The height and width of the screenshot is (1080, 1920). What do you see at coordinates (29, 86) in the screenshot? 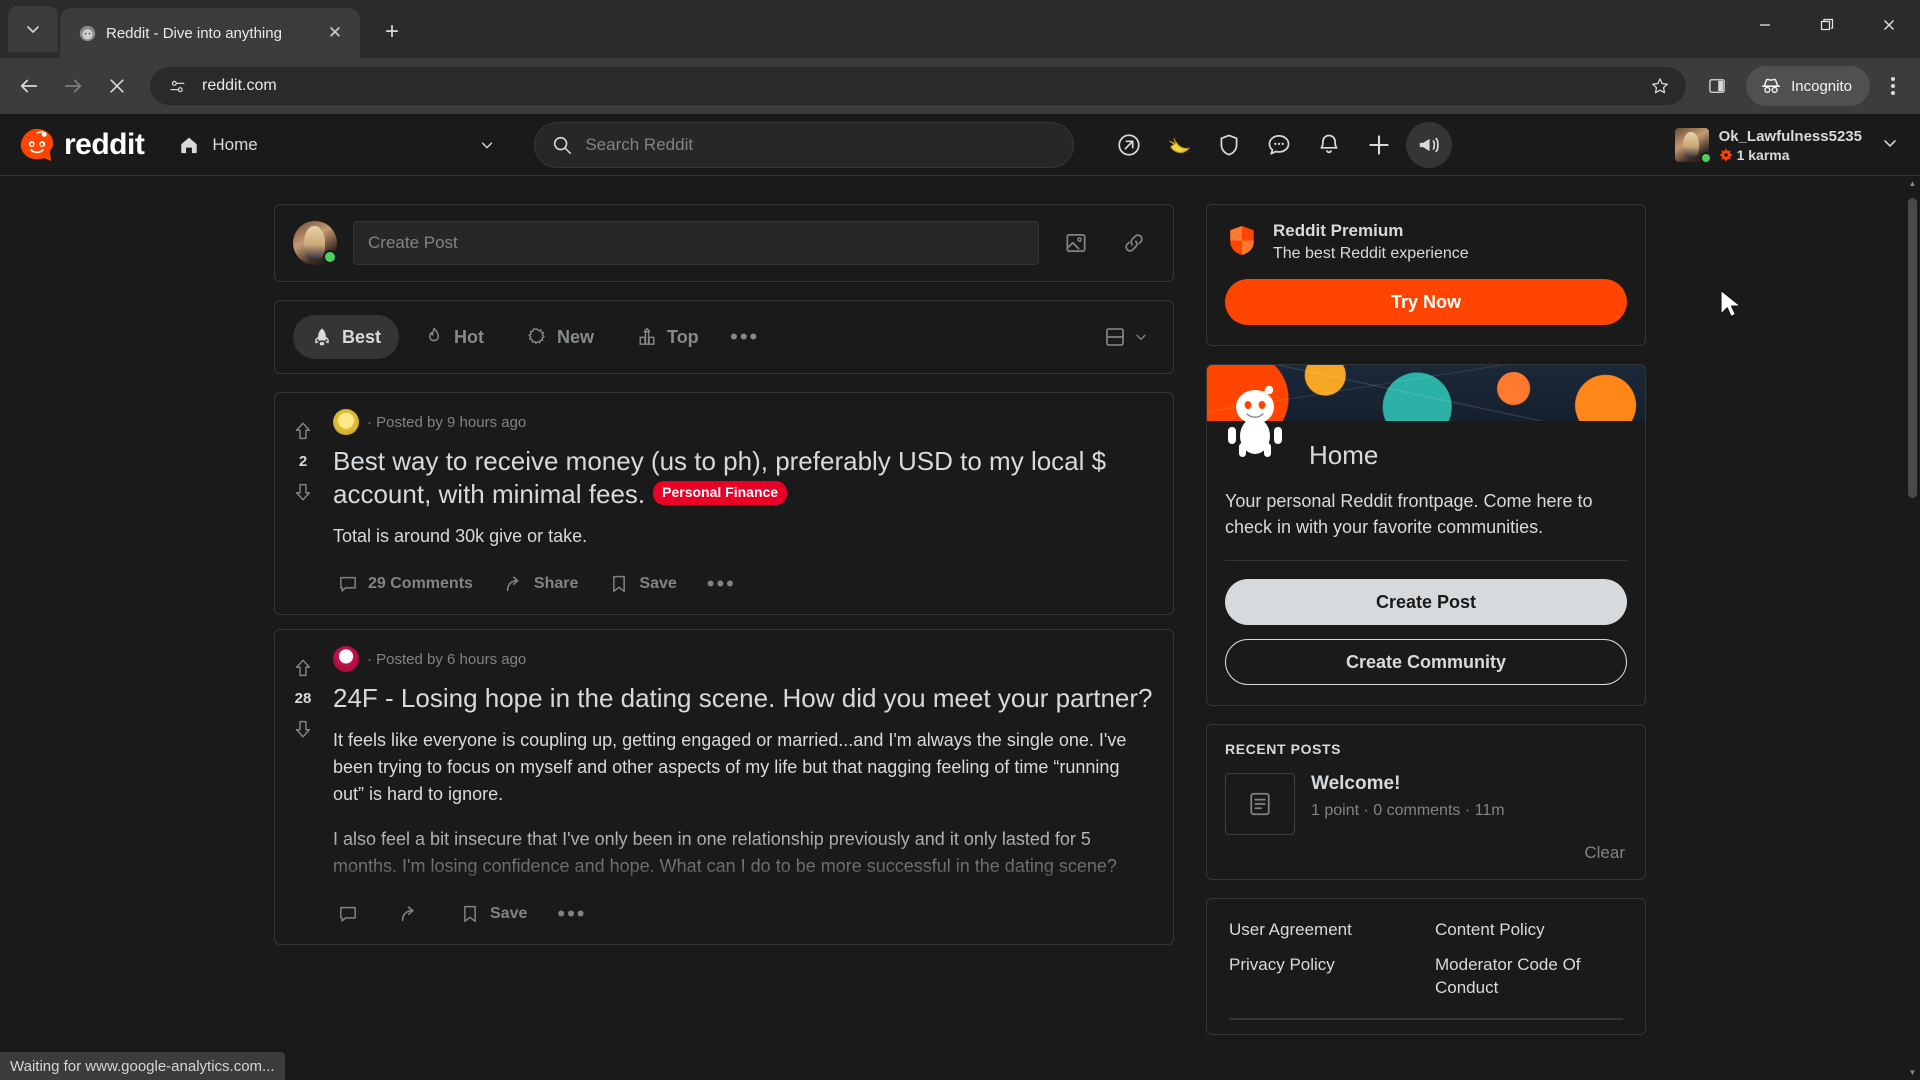
I see `back-button` at bounding box center [29, 86].